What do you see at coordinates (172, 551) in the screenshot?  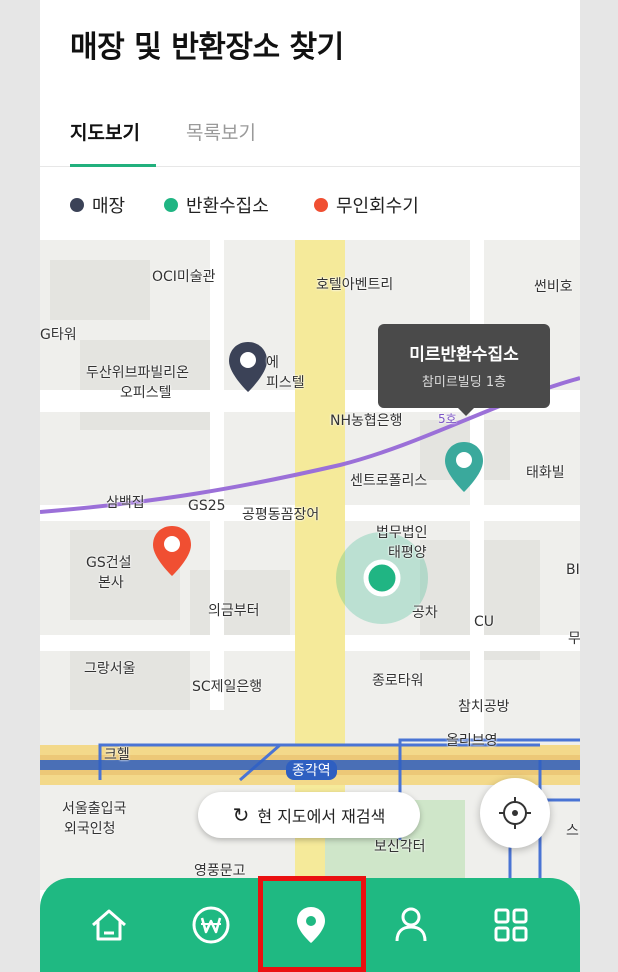 I see `kiosk-marker-icon` at bounding box center [172, 551].